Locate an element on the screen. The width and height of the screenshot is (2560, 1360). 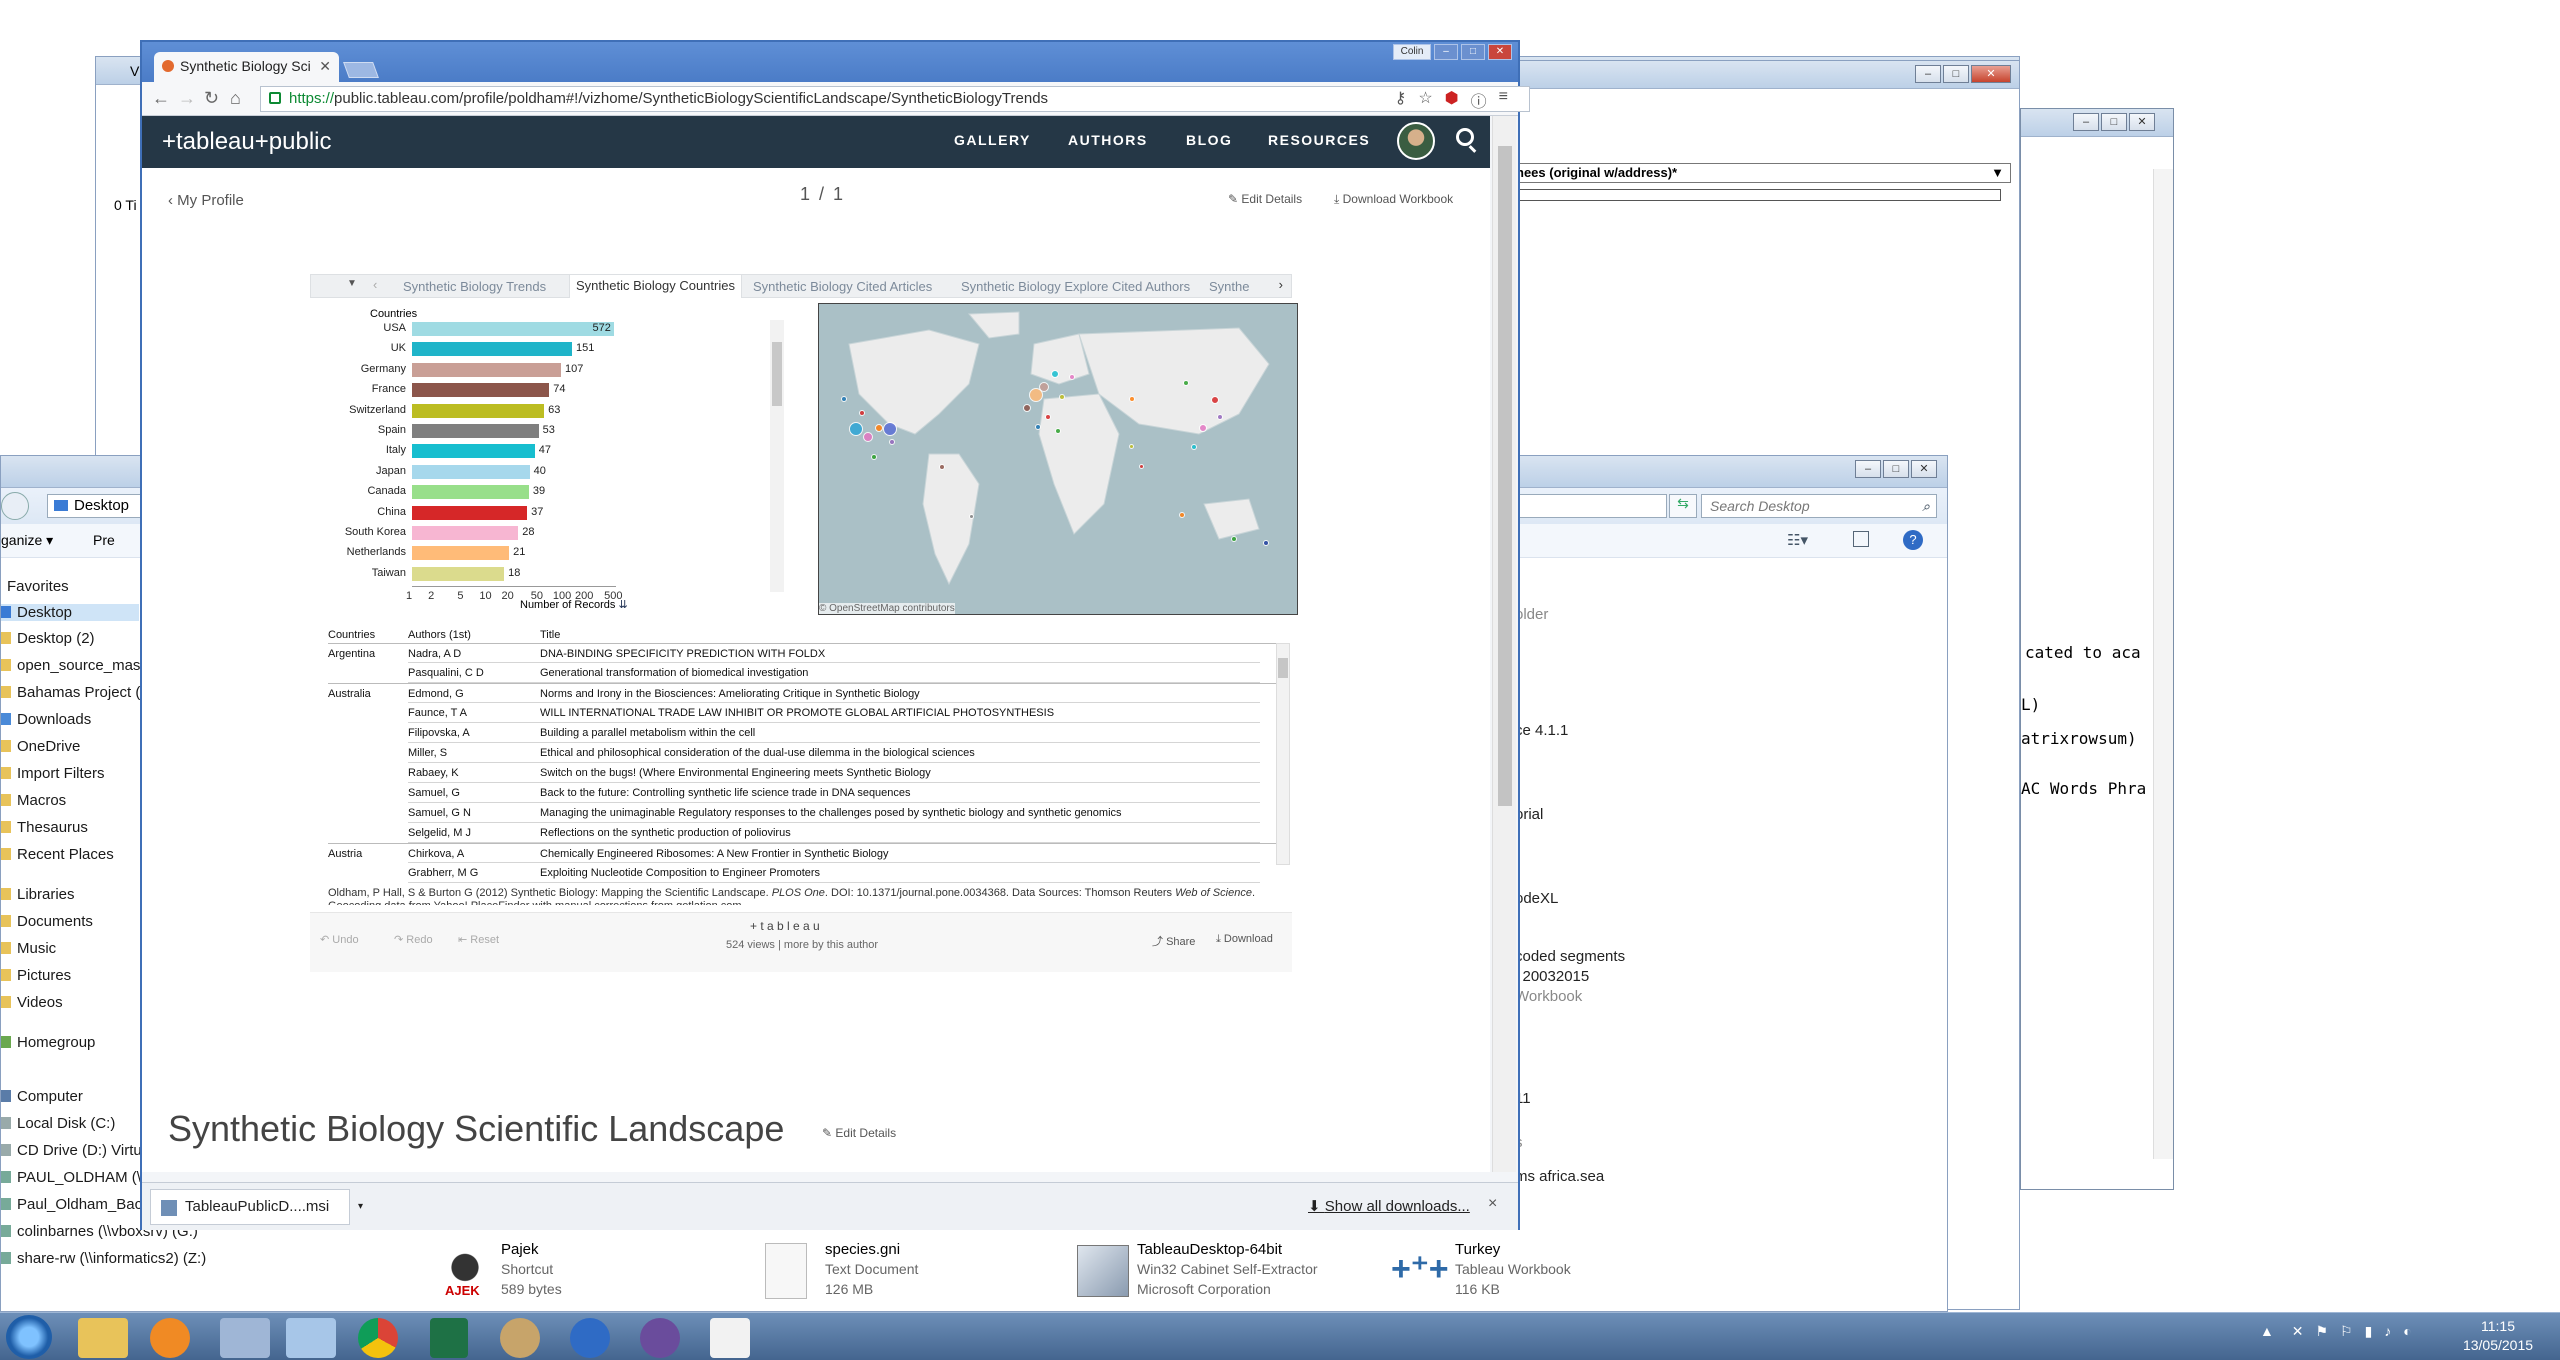
key-icon: ⚷ is located at coordinates (1401, 100).